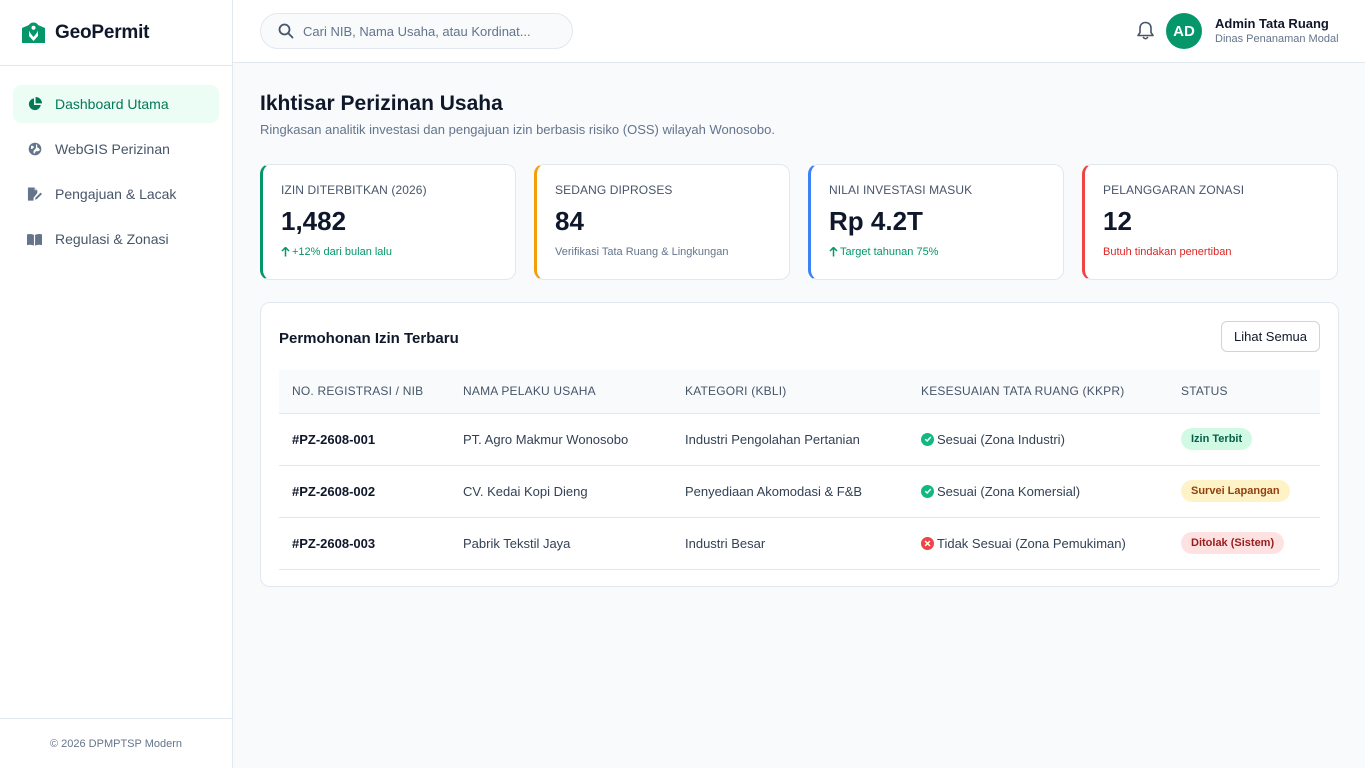  Describe the element at coordinates (1023, 391) in the screenshot. I see `column-header: KESESUAIAN TATA RUANG (KKPR)` at that location.